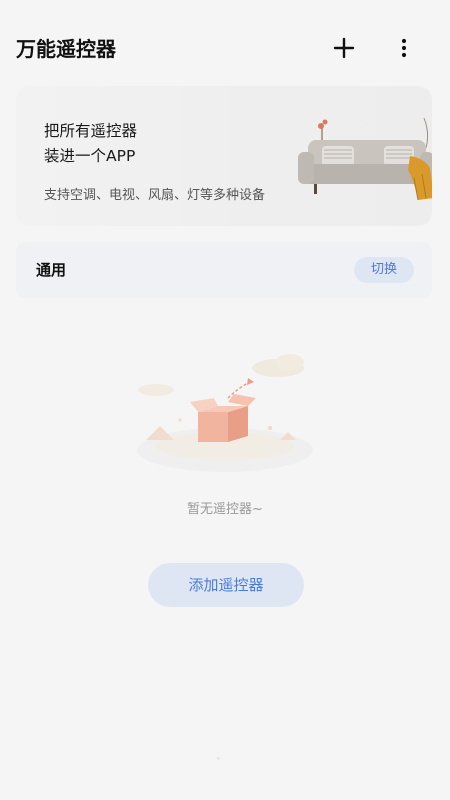 This screenshot has width=450, height=800. I want to click on switch-group-button: 切换, so click(384, 270).